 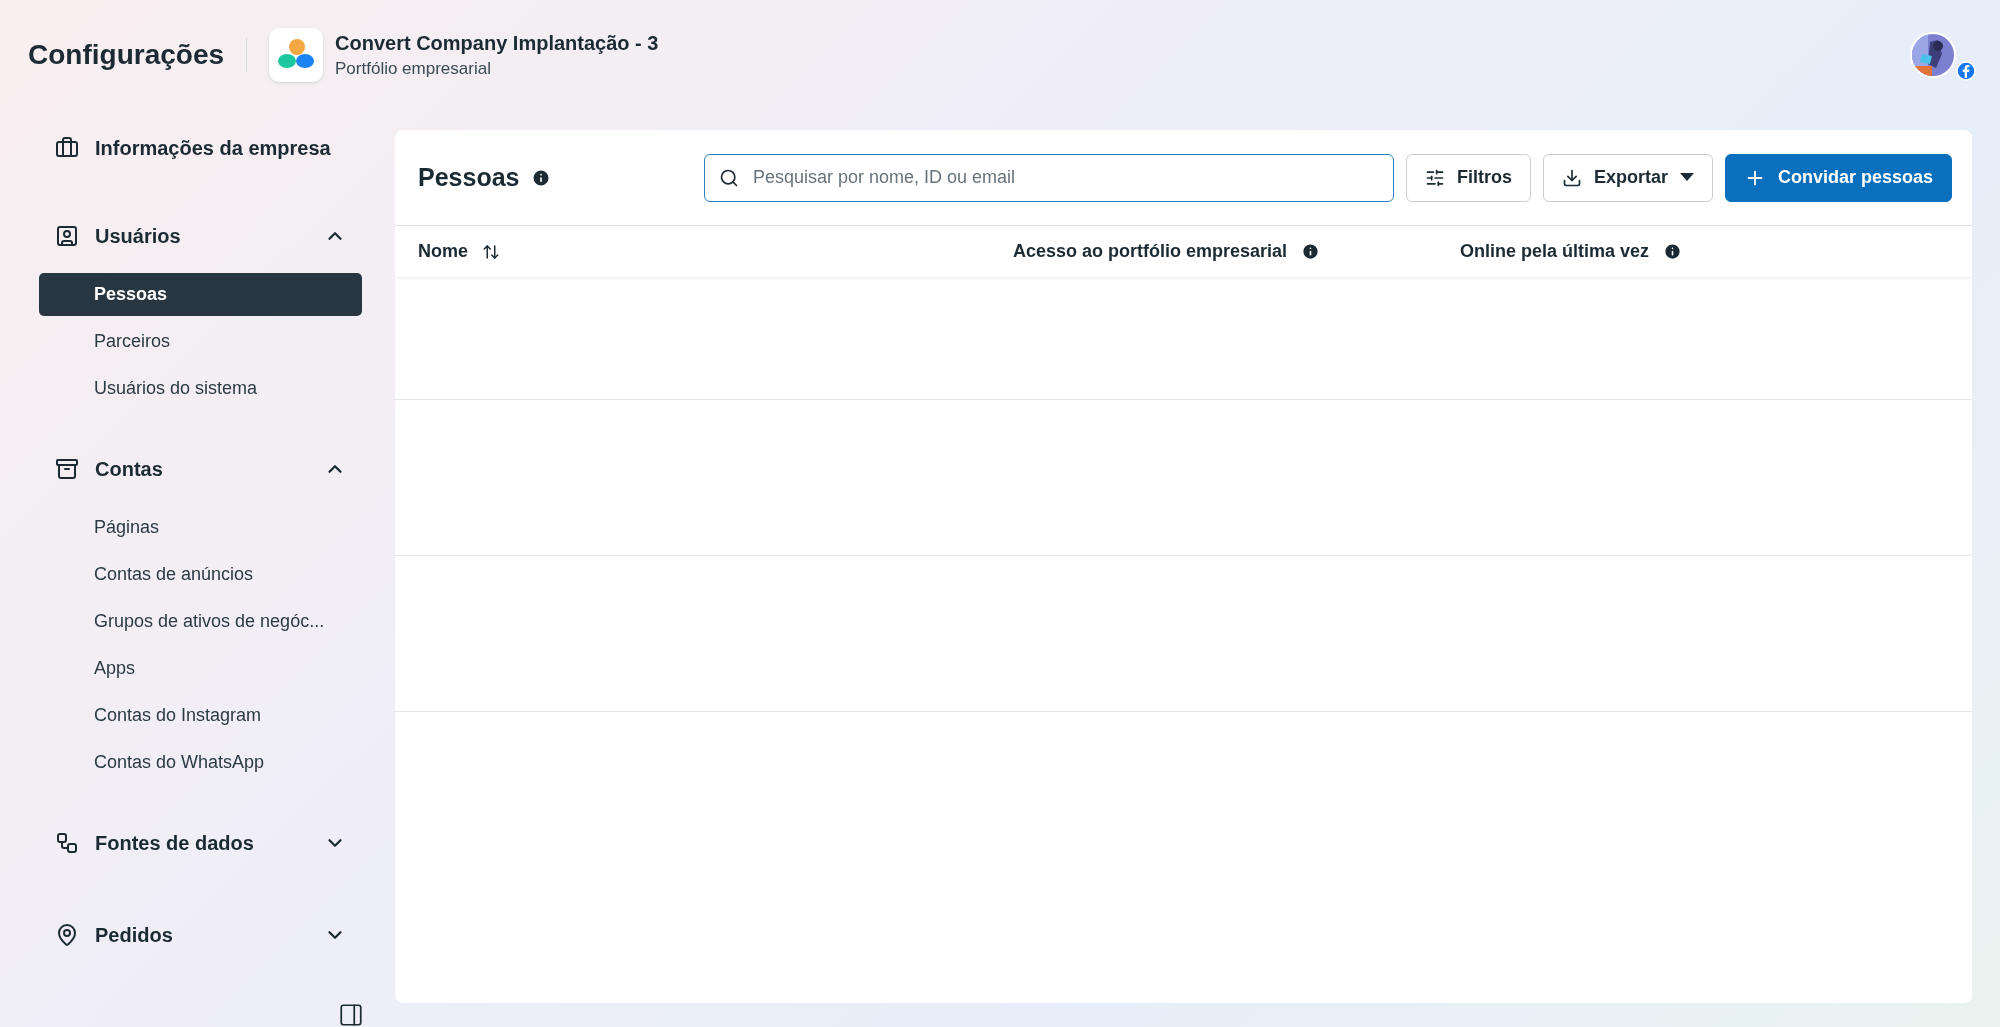 I want to click on filter-button: Filtros, so click(x=1468, y=177).